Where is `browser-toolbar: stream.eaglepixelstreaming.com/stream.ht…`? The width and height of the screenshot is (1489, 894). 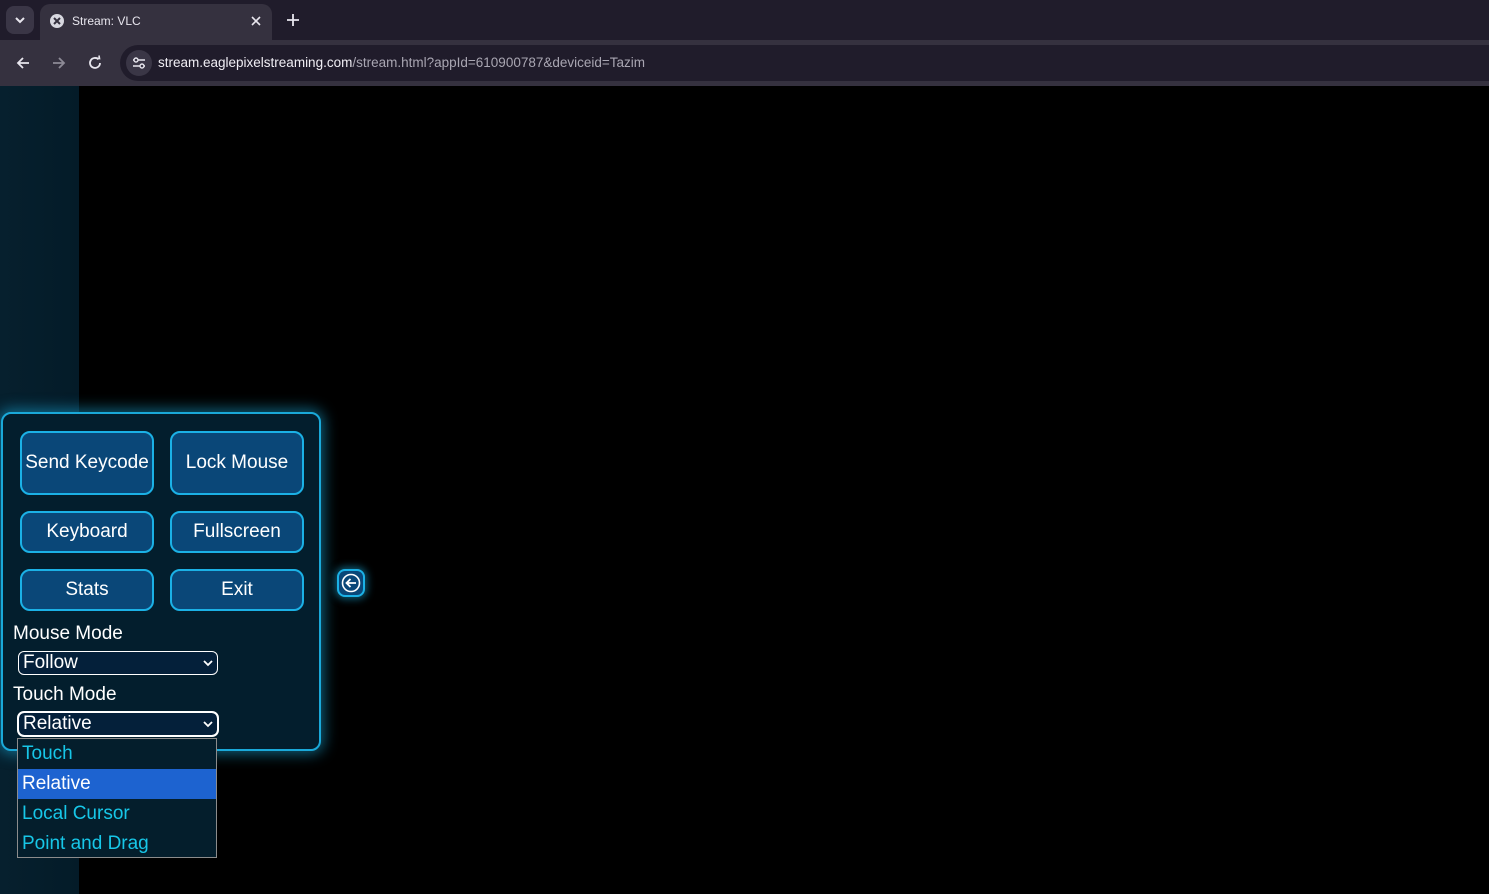 browser-toolbar: stream.eaglepixelstreaming.com/stream.ht… is located at coordinates (744, 63).